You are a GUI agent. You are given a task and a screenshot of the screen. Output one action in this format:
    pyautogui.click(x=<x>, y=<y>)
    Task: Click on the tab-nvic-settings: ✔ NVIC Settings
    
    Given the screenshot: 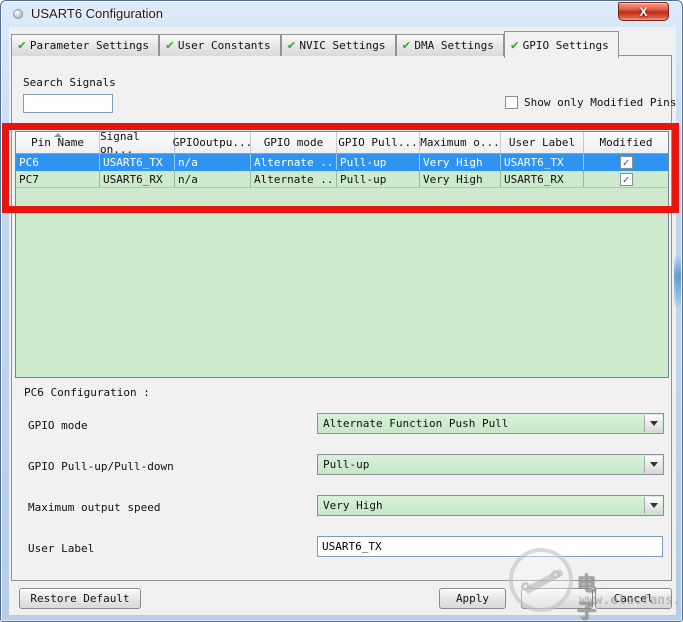 What is the action you would take?
    pyautogui.click(x=338, y=45)
    